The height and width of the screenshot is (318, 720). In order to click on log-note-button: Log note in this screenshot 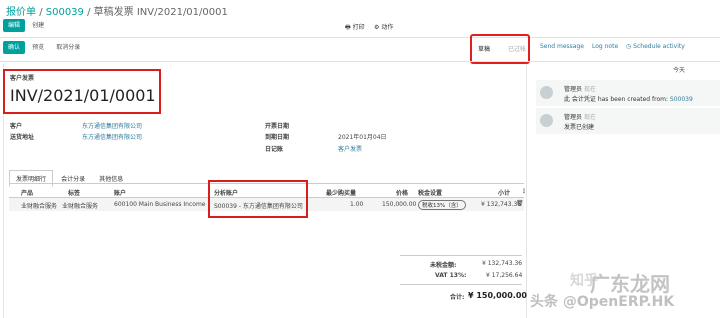, I will do `click(605, 46)`.